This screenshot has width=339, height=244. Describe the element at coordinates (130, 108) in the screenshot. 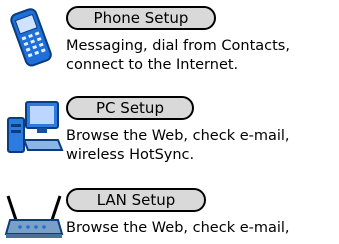

I see `pc-setup-button: PC Setup` at that location.